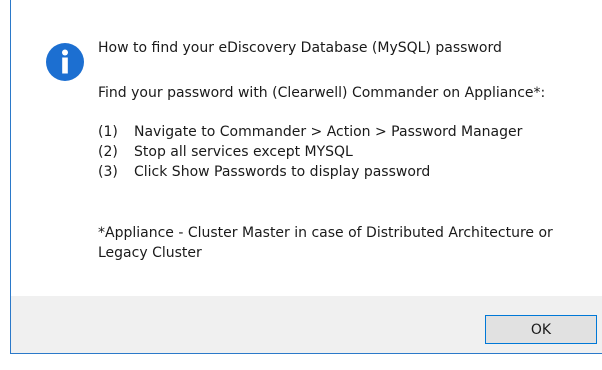 The image size is (602, 370). I want to click on footnote-line-2: Legacy Cluster, so click(150, 253).